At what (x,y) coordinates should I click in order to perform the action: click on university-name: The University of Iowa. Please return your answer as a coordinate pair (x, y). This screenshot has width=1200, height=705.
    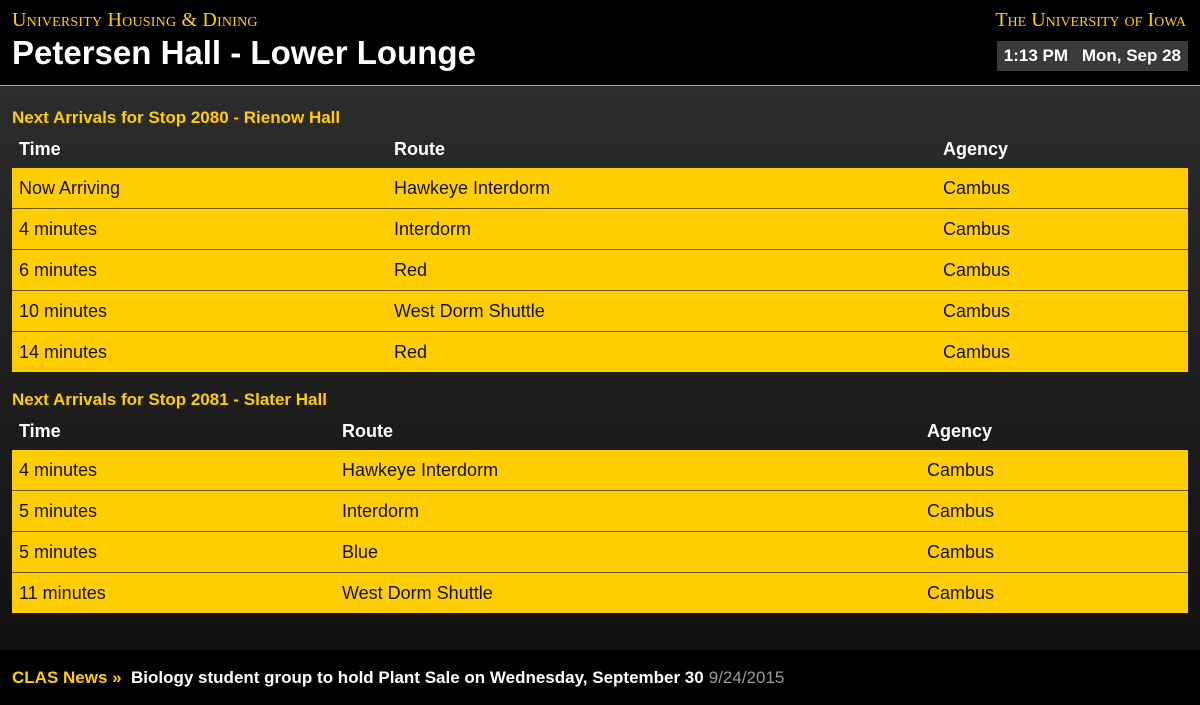
    Looking at the image, I should click on (1090, 20).